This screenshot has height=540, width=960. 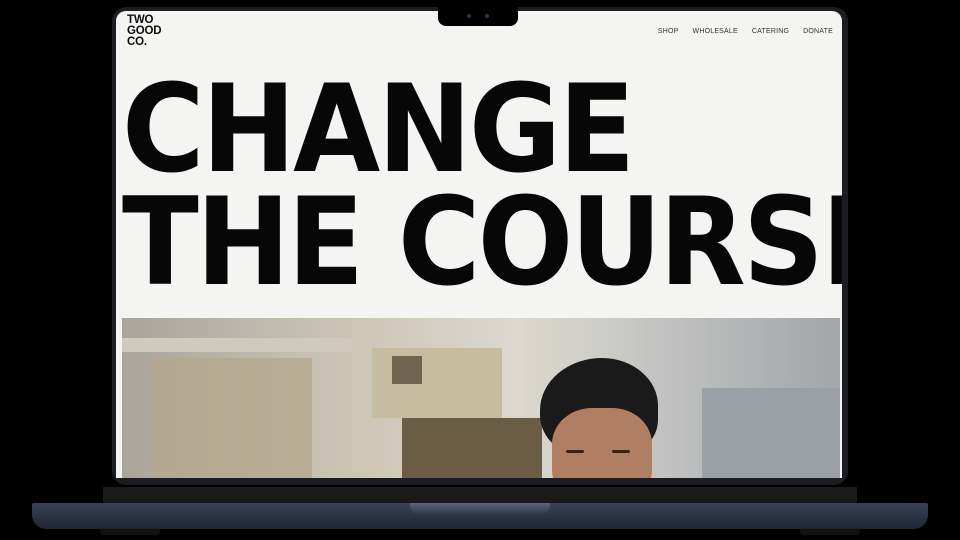 What do you see at coordinates (770, 31) in the screenshot?
I see `nav-link-catering: CATERING` at bounding box center [770, 31].